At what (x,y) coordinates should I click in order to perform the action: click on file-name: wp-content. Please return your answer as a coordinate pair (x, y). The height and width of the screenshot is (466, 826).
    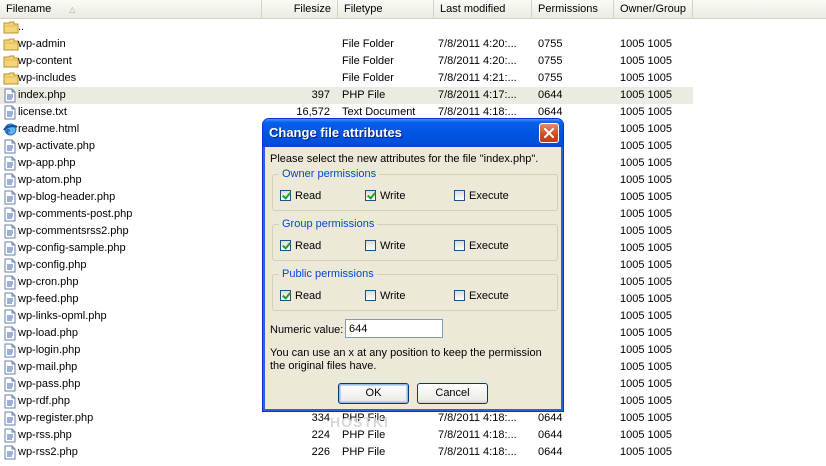
    Looking at the image, I should click on (45, 61).